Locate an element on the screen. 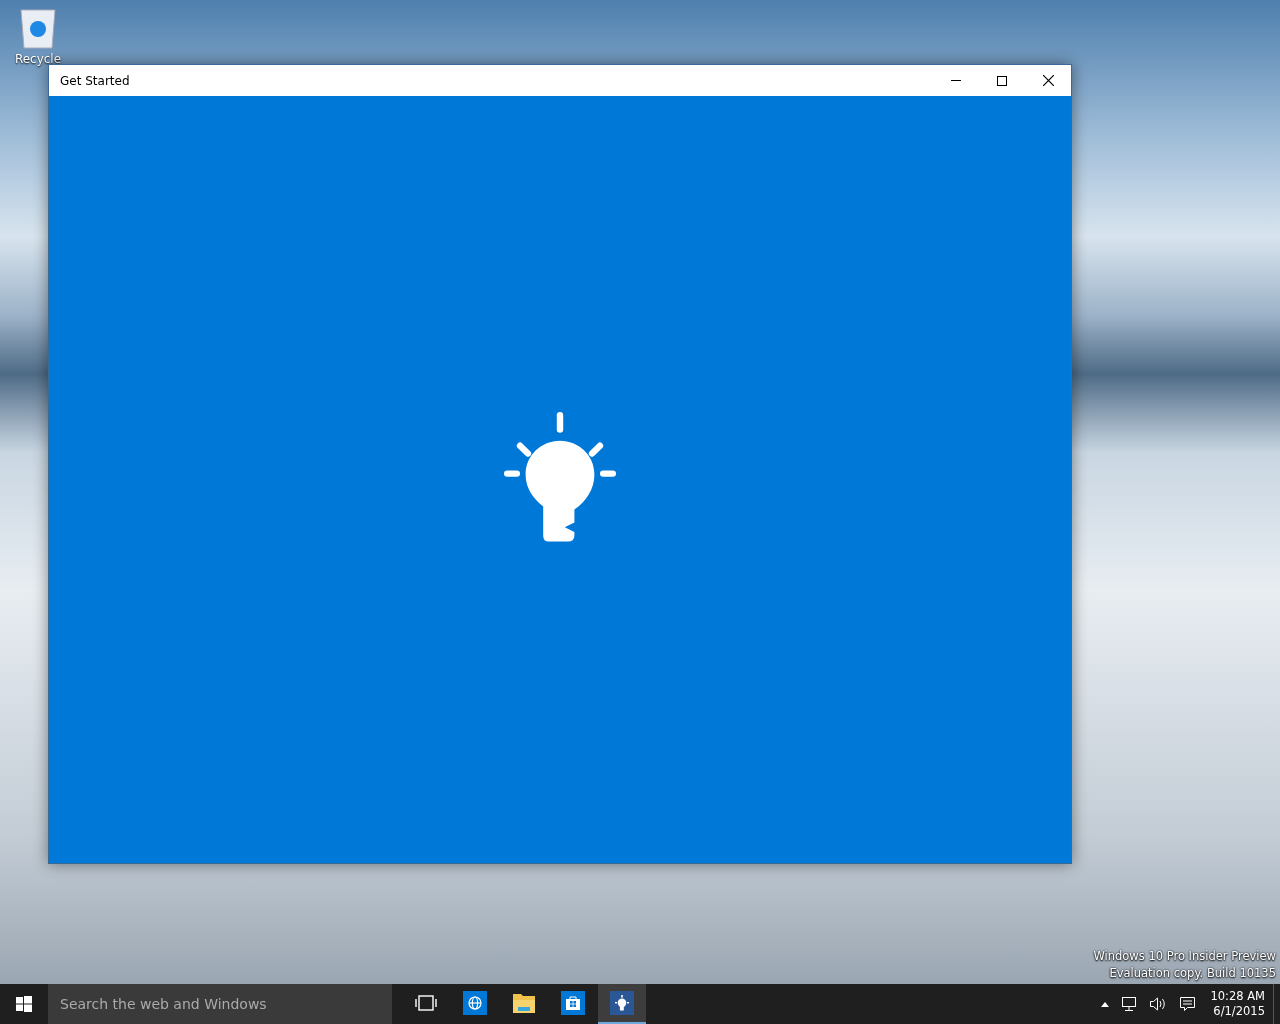  message-icon is located at coordinates (1188, 1004).